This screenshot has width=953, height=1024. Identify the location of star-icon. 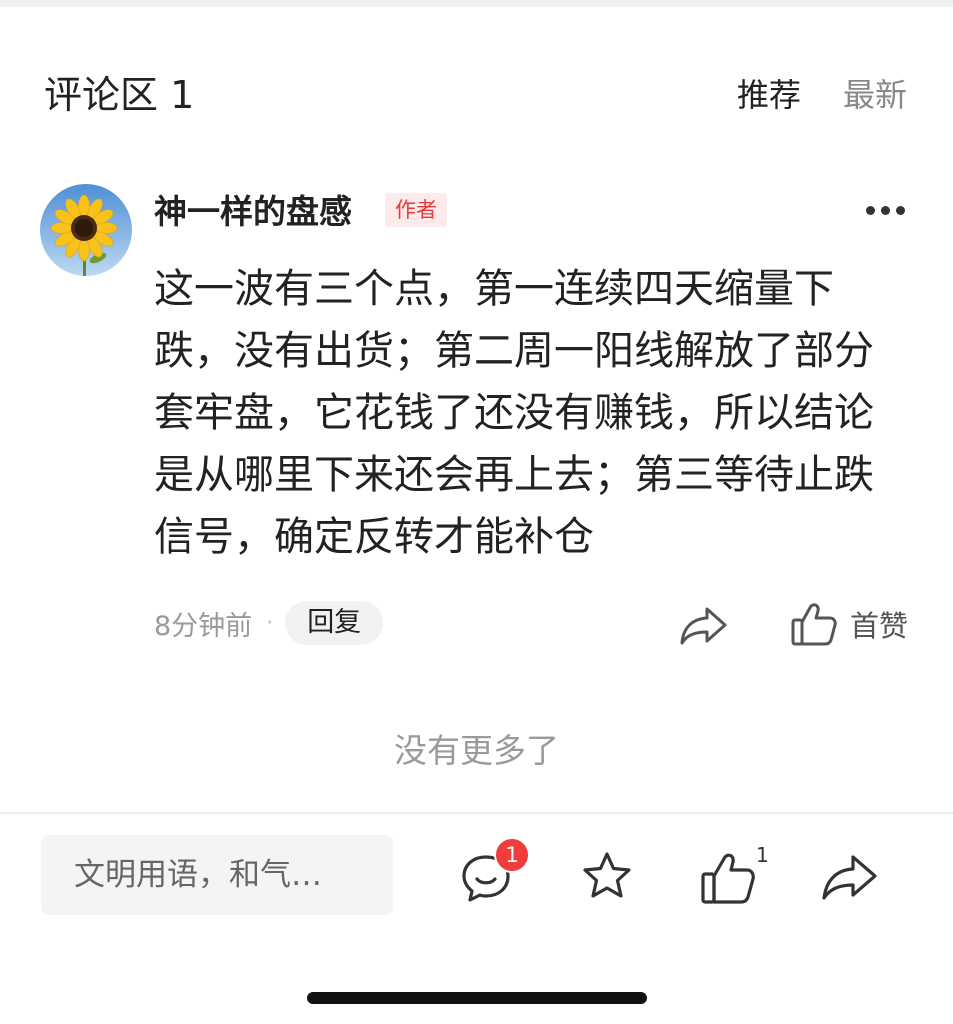
(607, 875).